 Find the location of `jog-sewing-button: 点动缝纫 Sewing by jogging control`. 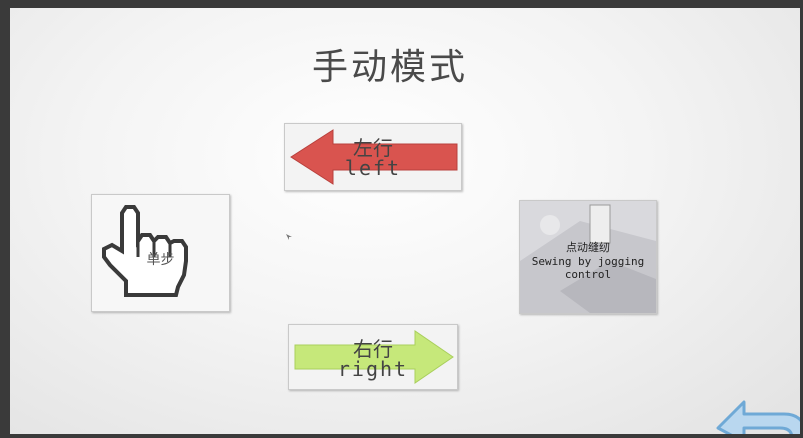

jog-sewing-button: 点动缝纫 Sewing by jogging control is located at coordinates (588, 257).